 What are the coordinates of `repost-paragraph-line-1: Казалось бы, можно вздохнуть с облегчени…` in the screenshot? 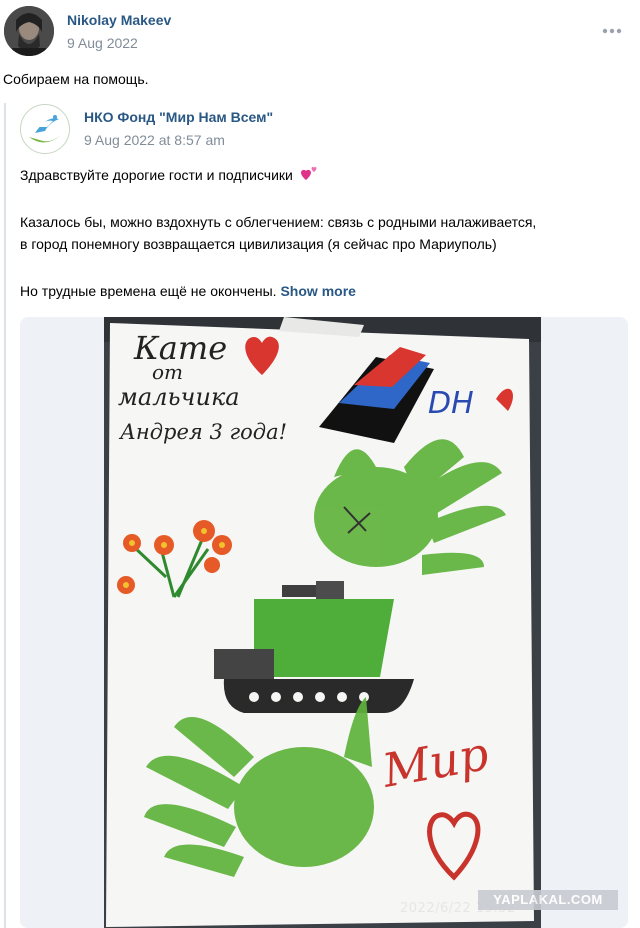 It's located at (278, 222).